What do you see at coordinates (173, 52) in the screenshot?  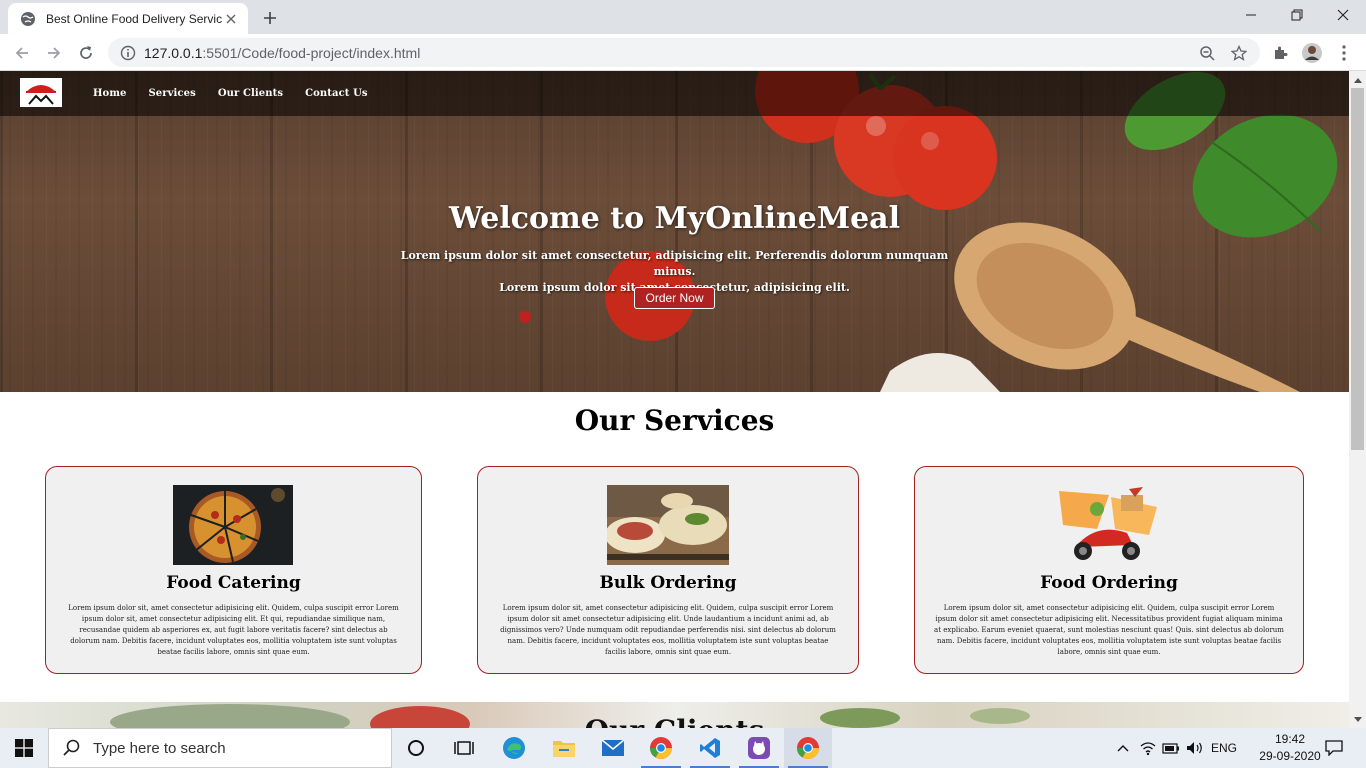 I see `url-host: 127.0.0.1` at bounding box center [173, 52].